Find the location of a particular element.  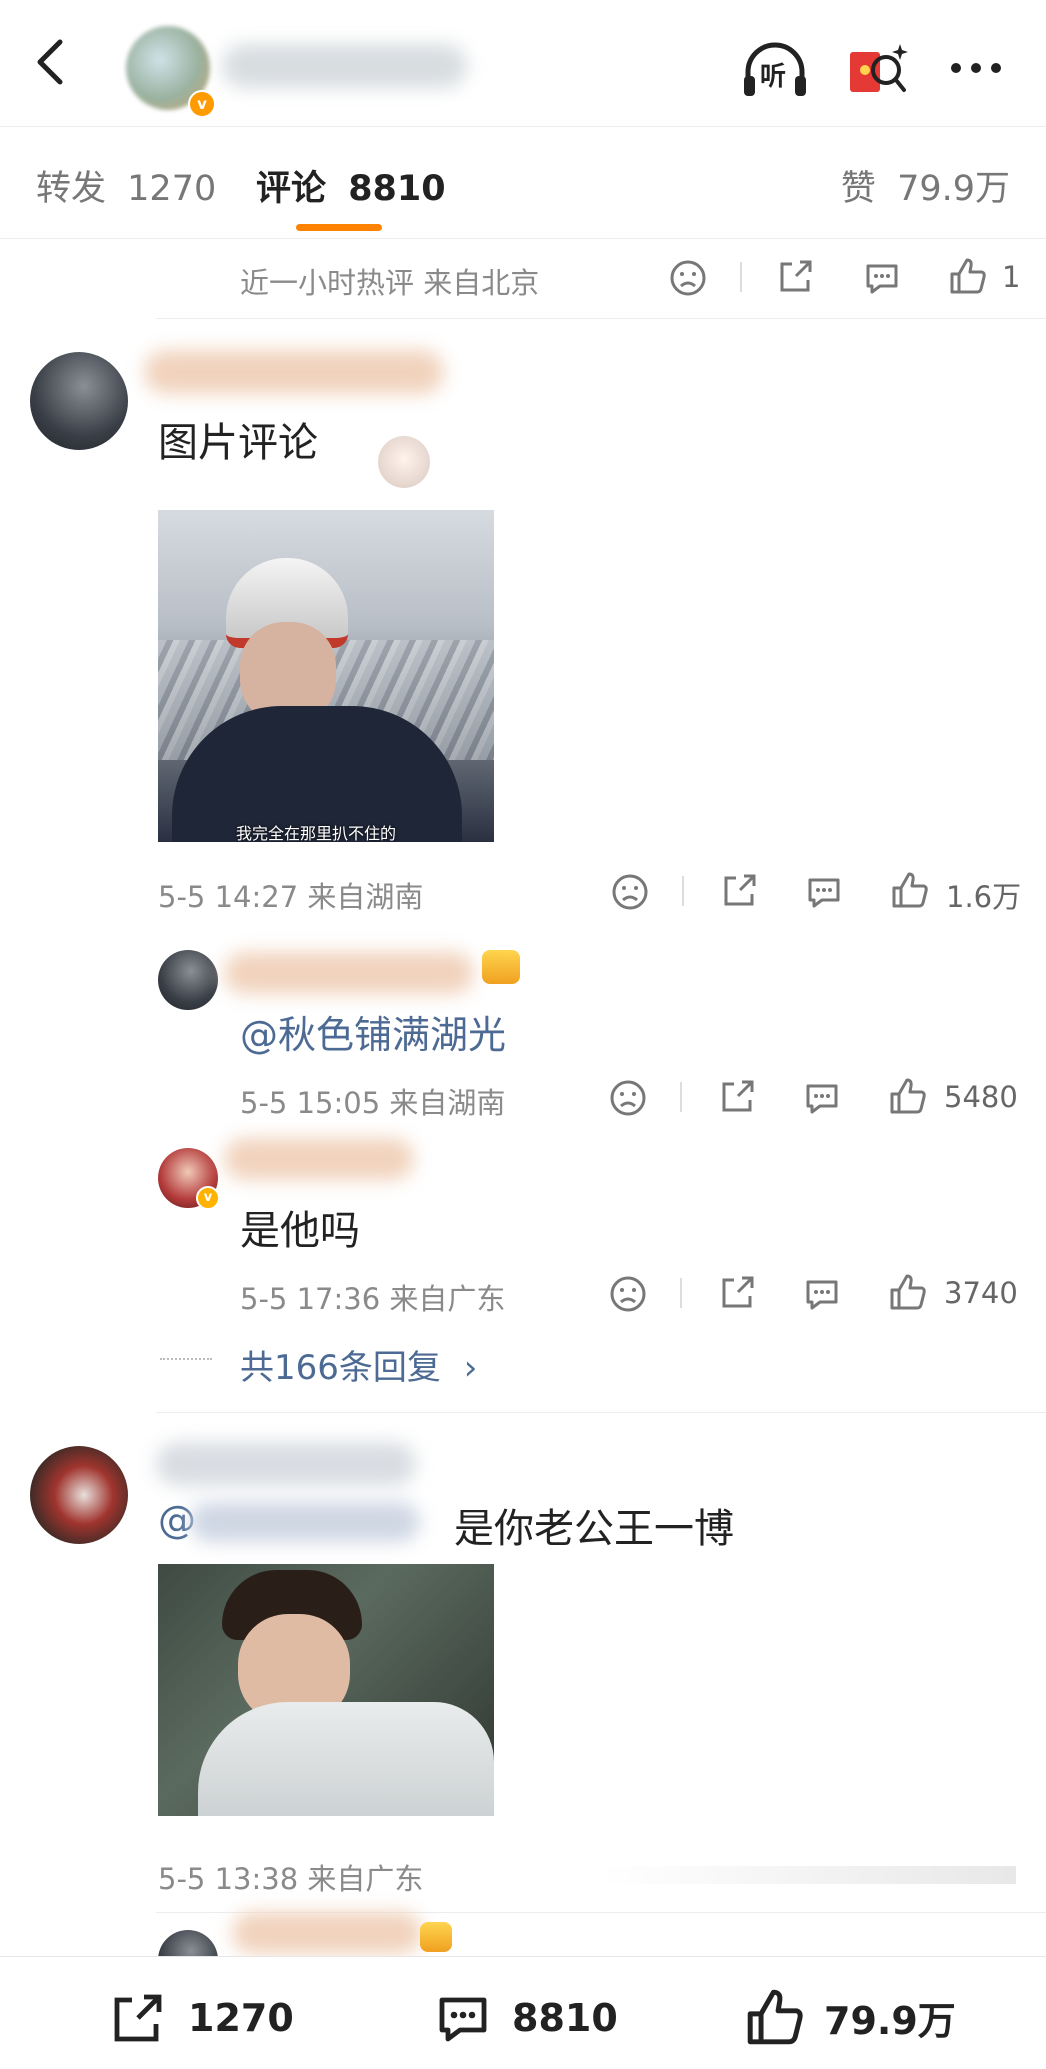

bottom-repost-count: 1270 is located at coordinates (241, 2018).